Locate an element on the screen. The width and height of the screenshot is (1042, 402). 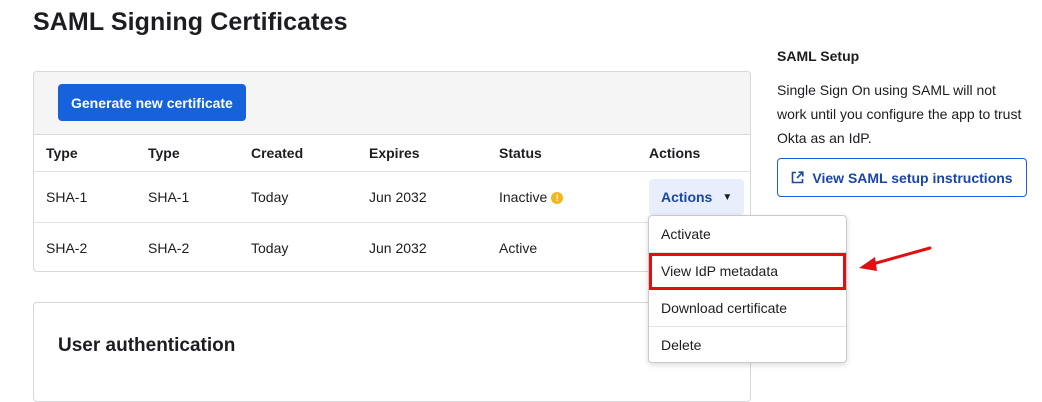
saml-setup-title: SAML Setup is located at coordinates (818, 56).